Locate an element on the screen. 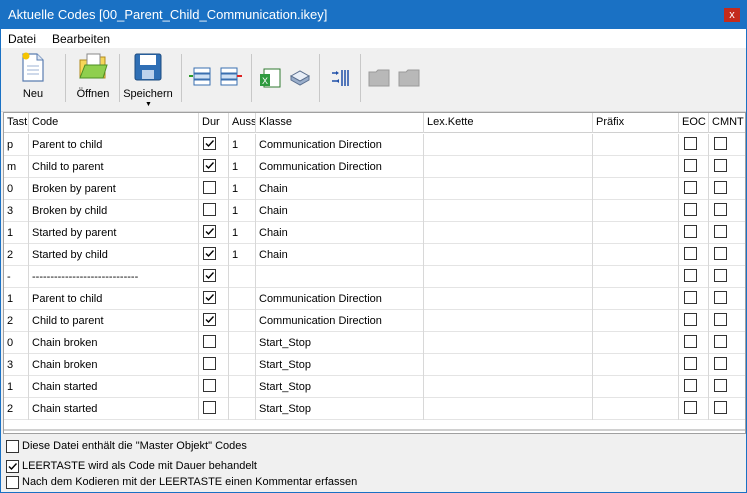 This screenshot has height=493, width=747. align-button is located at coordinates (341, 78).